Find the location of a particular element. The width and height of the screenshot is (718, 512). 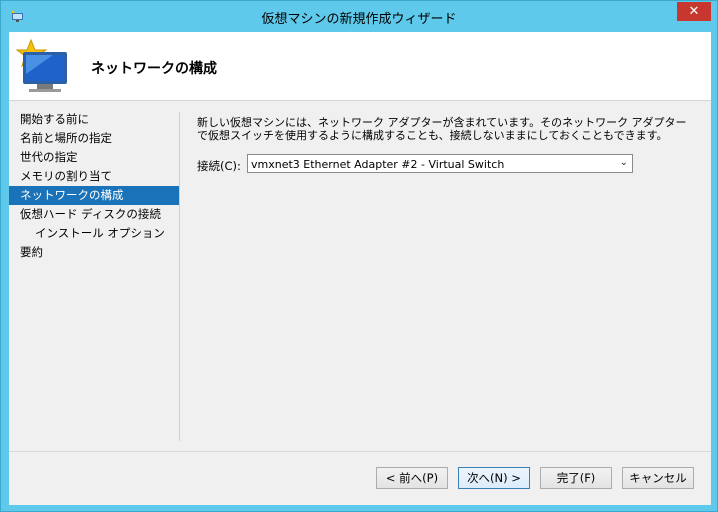

close-button: ✕ is located at coordinates (694, 11).